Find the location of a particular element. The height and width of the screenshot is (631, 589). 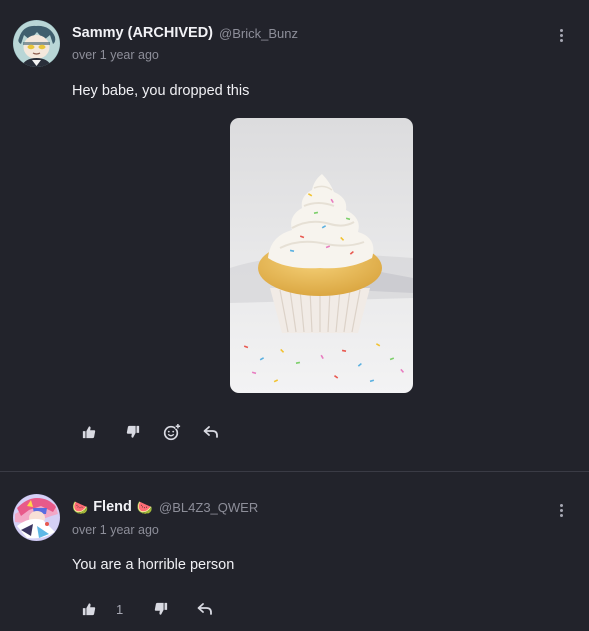

author-line: 🍉 Flend 🍉 @BL4Z3_QWER is located at coordinates (165, 507).